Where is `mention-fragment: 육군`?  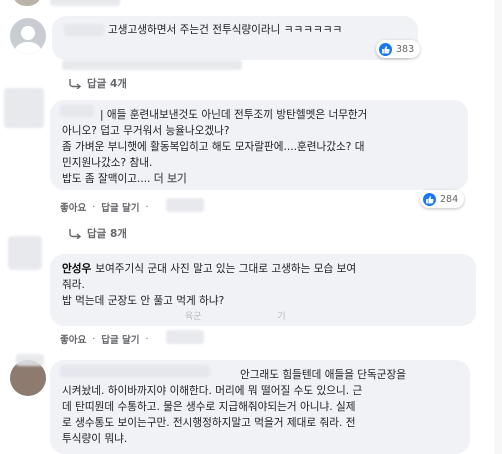
mention-fragment: 육군 is located at coordinates (193, 317).